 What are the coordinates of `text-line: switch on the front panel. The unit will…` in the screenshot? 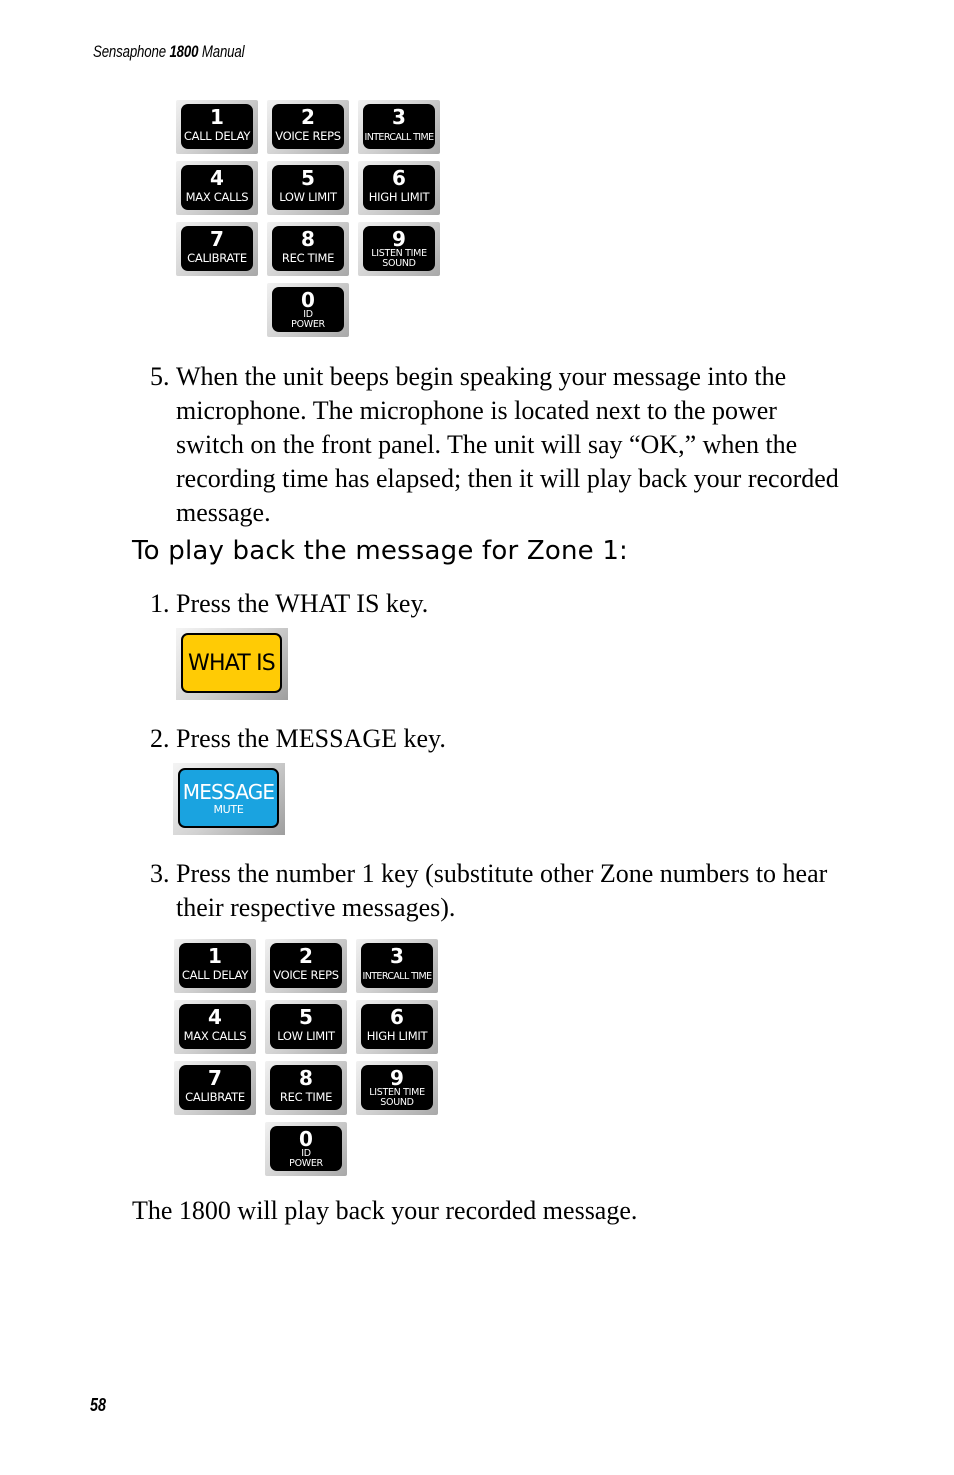 It's located at (487, 444).